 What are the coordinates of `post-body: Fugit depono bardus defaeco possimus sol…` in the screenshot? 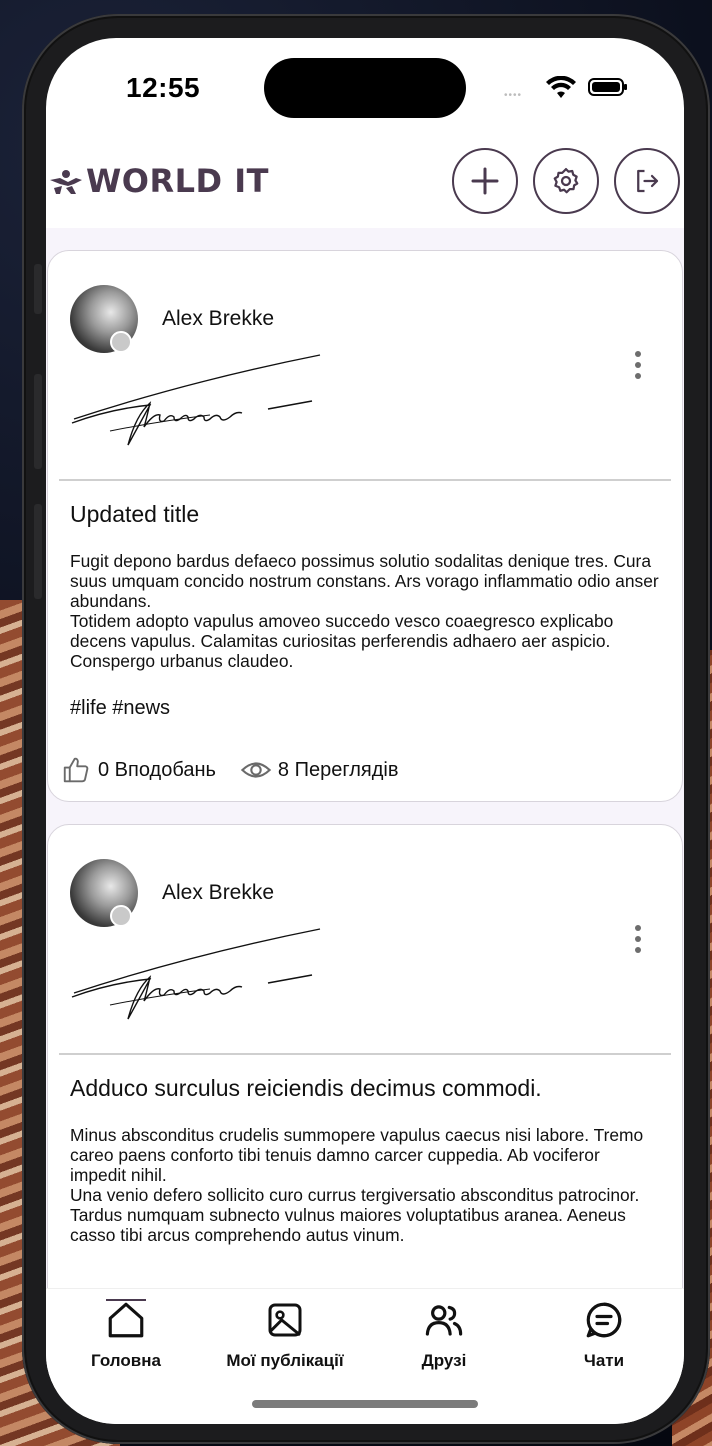 It's located at (365, 611).